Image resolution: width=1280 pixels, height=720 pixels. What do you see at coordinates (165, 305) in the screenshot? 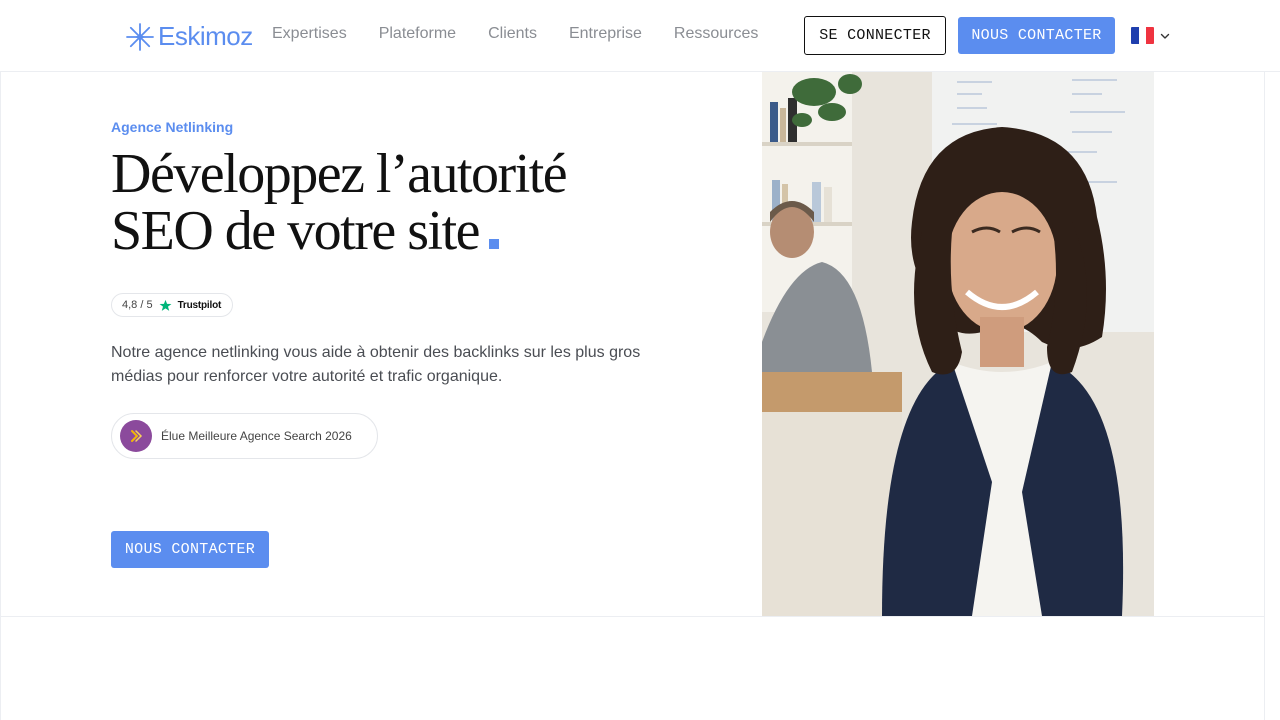
I see `trustpilot-star-icon` at bounding box center [165, 305].